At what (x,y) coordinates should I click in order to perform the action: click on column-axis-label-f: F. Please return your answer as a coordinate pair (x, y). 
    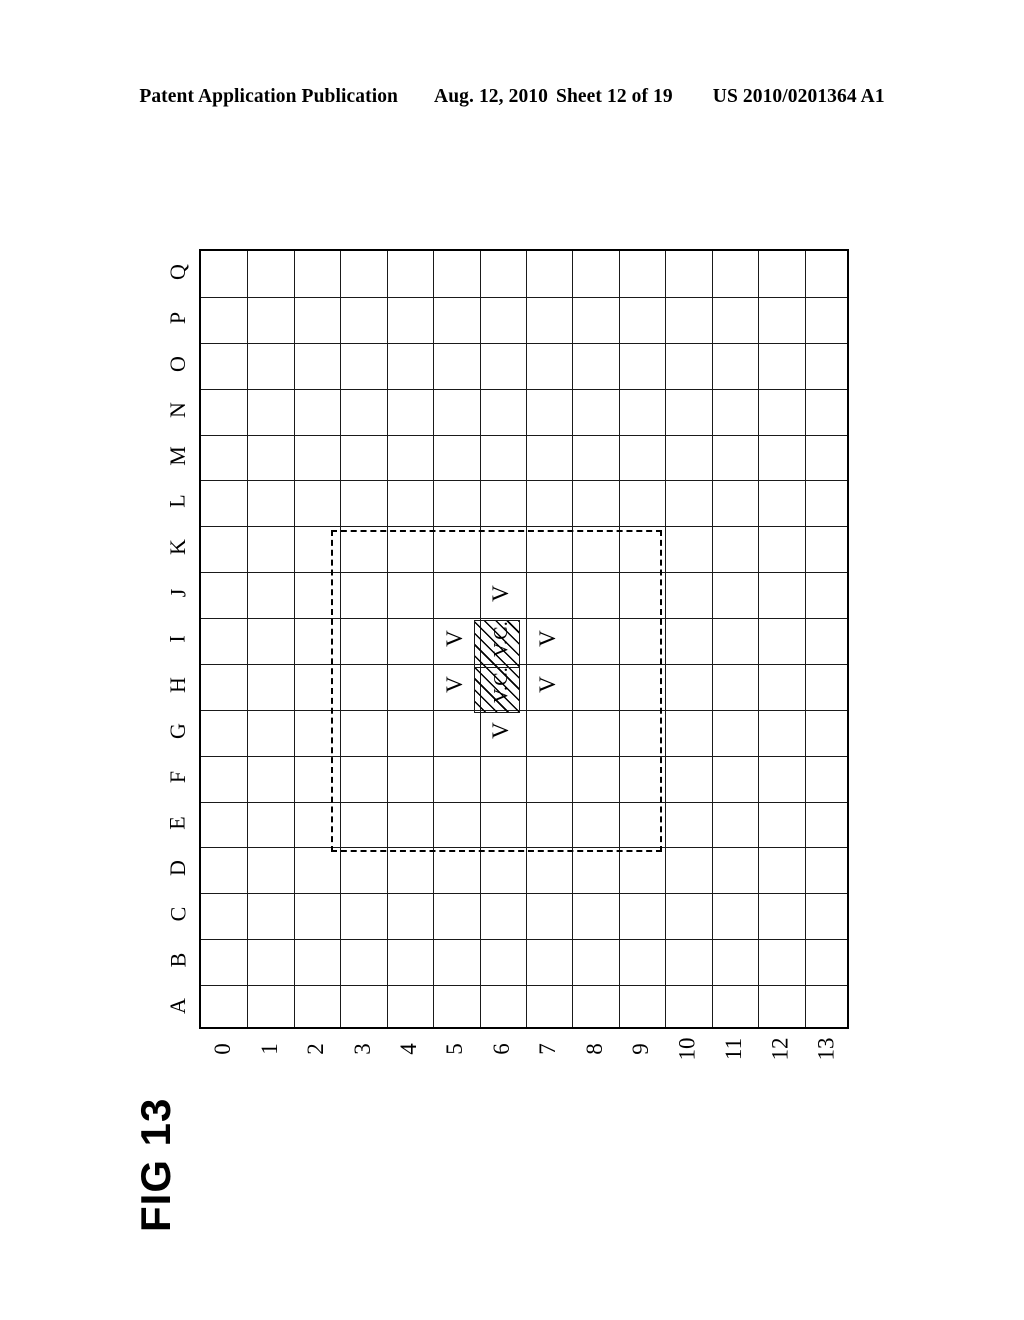
    Looking at the image, I should click on (178, 777).